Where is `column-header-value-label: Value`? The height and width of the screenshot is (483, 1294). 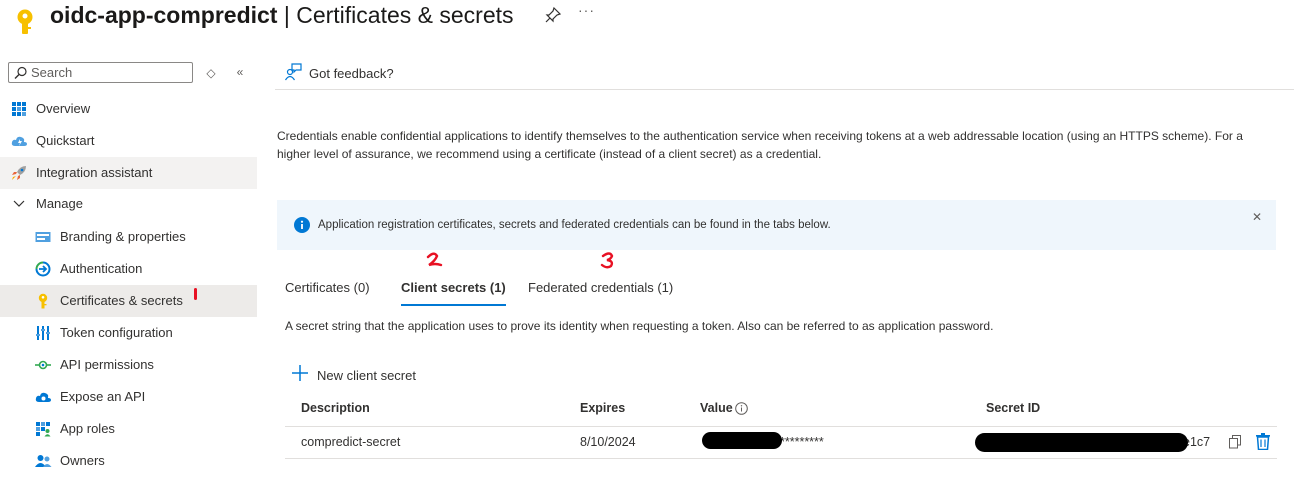
column-header-value-label: Value is located at coordinates (716, 408).